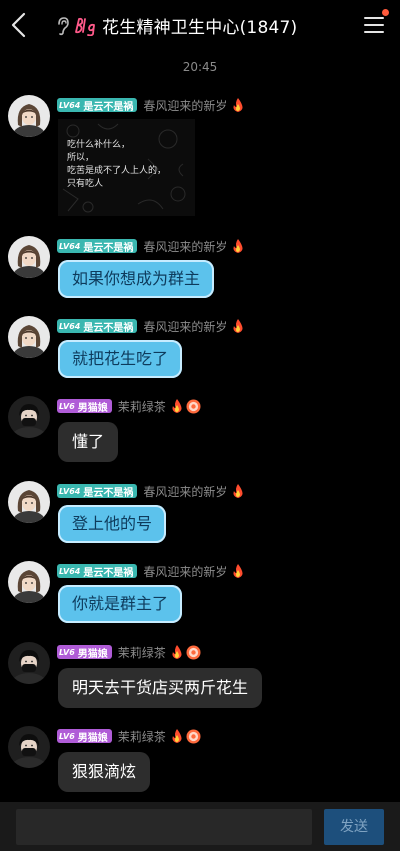 This screenshot has height=851, width=400. I want to click on message-bubble: 就把花生吃了, so click(120, 359).